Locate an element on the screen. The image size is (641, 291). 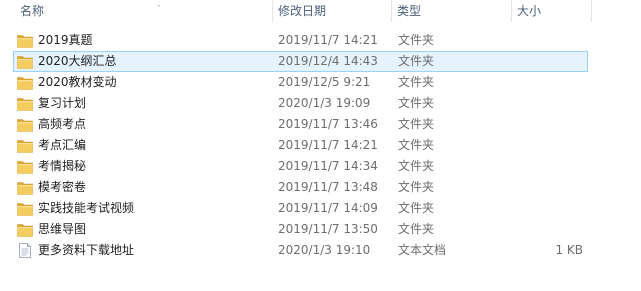
file-modified-date: 2019/12/4 14:43 is located at coordinates (328, 61).